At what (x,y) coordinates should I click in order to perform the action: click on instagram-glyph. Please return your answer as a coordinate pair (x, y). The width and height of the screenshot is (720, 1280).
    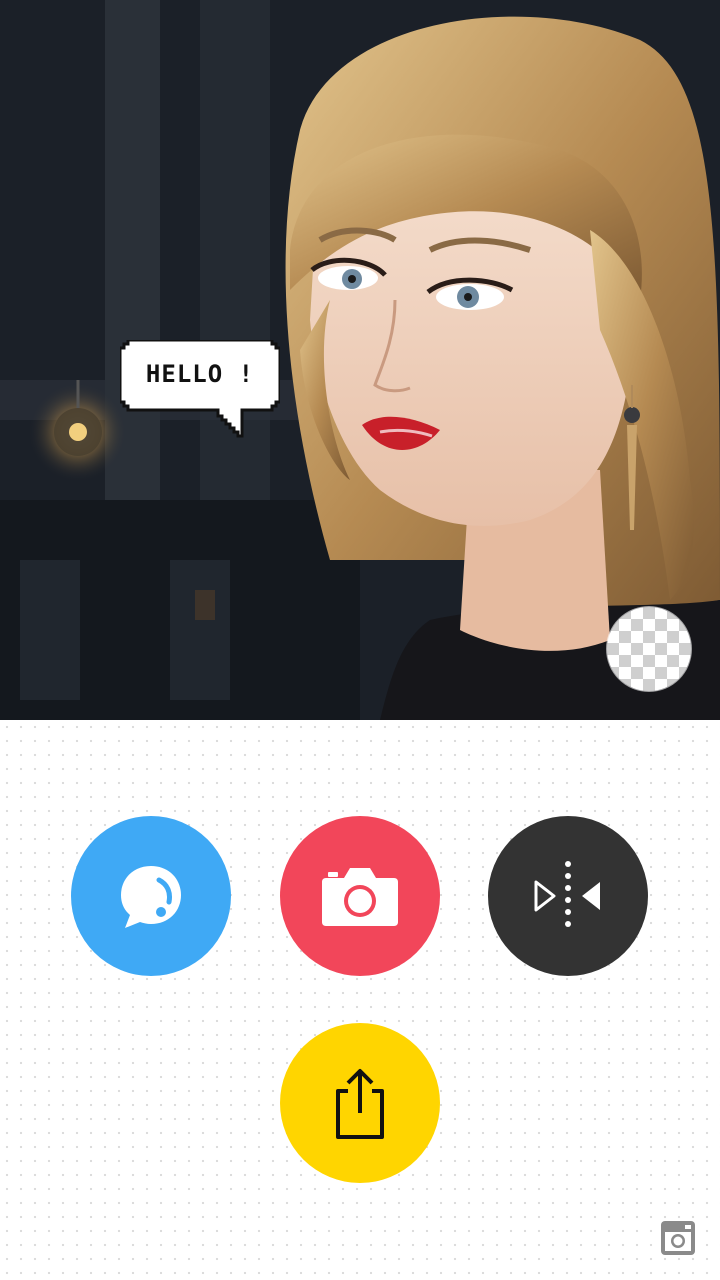
    Looking at the image, I should click on (678, 1238).